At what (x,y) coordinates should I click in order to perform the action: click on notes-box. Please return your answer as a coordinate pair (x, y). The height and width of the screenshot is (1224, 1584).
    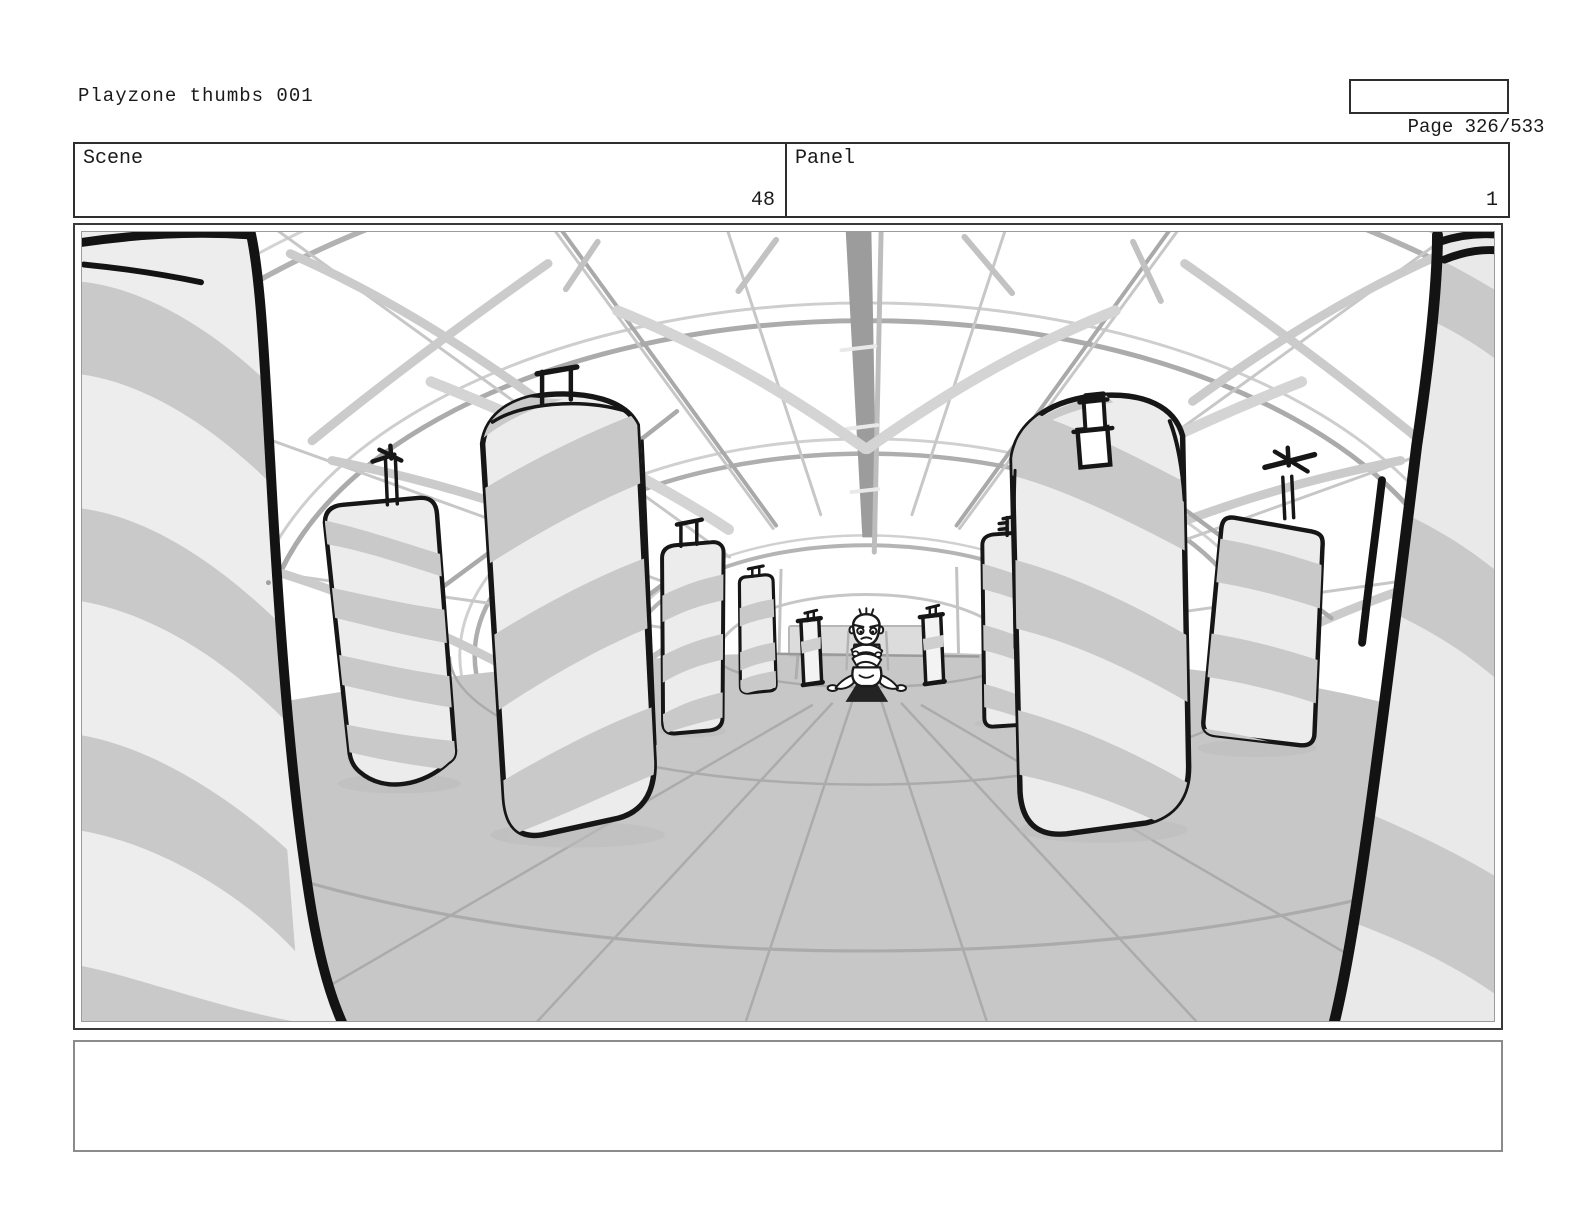
    Looking at the image, I should click on (788, 1096).